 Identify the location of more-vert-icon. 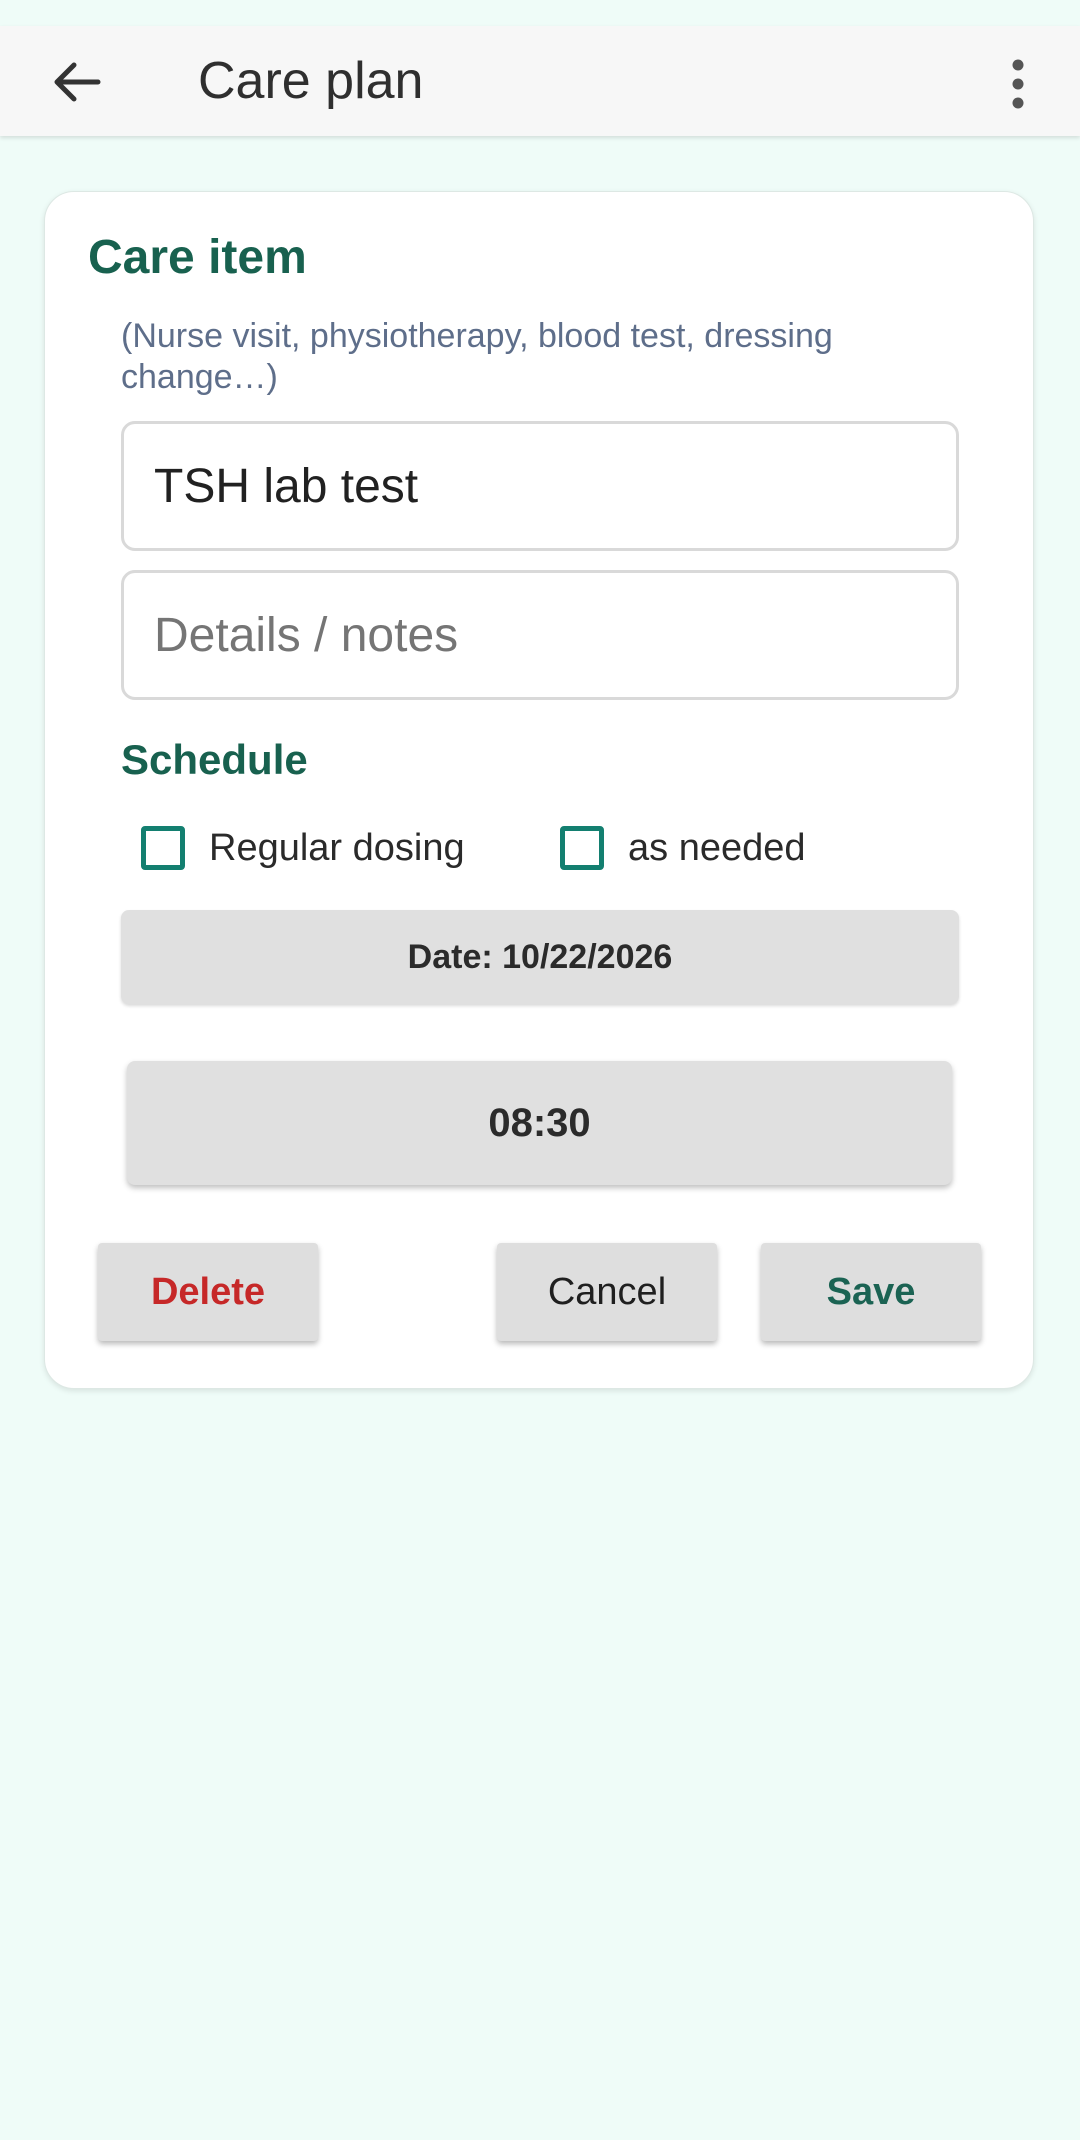
(1018, 84).